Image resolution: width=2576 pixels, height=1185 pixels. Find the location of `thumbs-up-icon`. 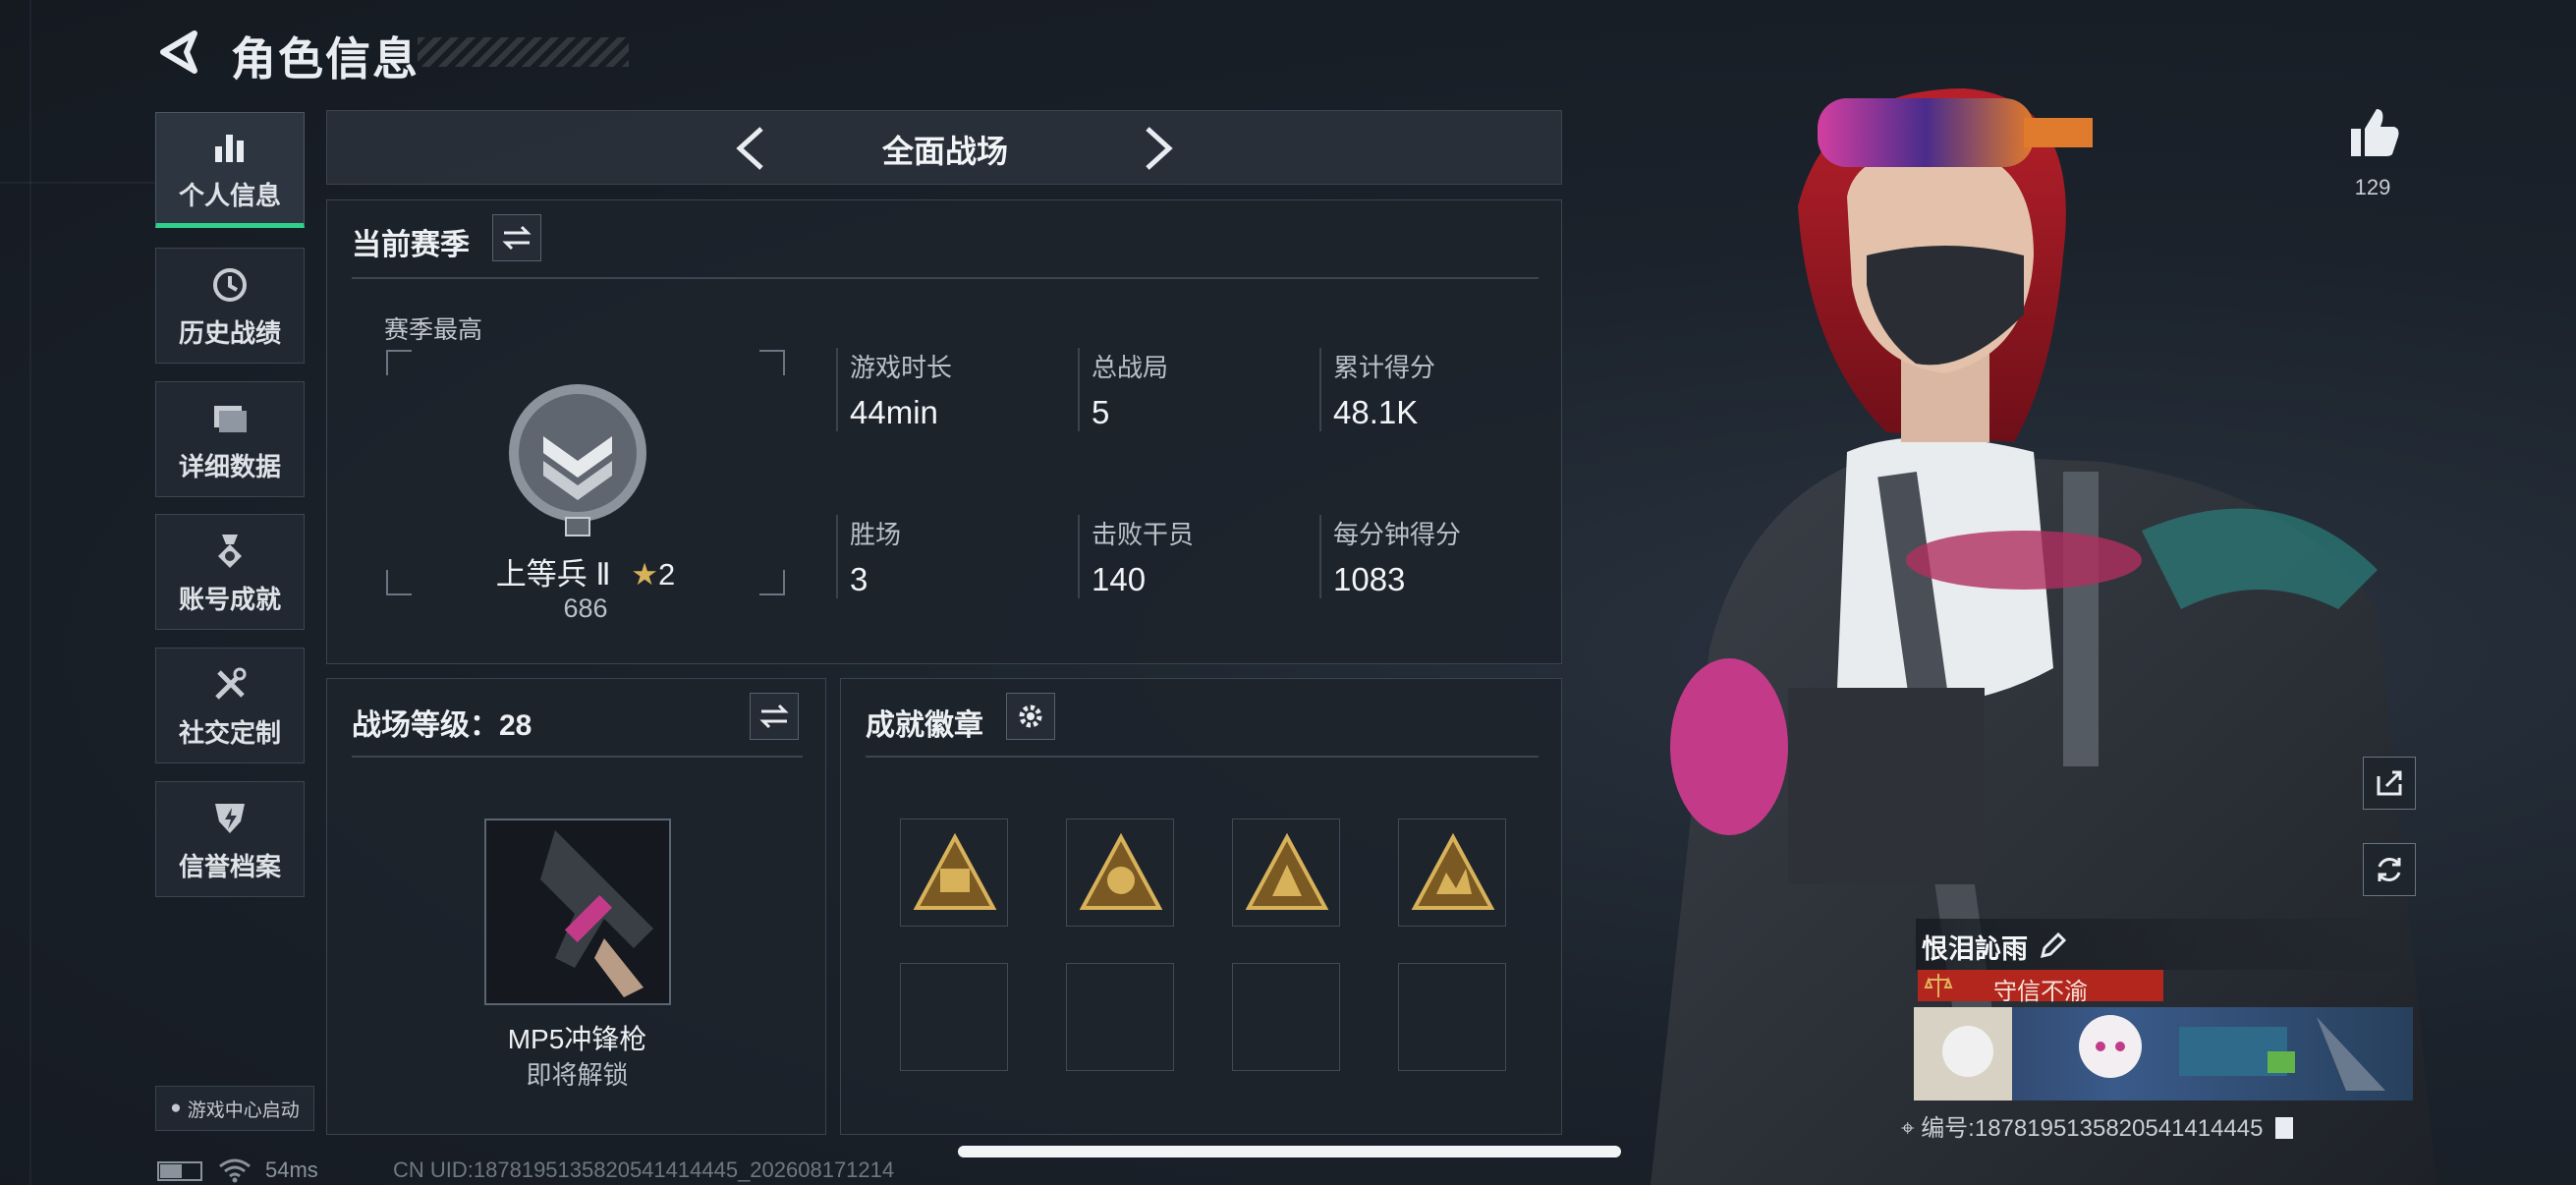

thumbs-up-icon is located at coordinates (2372, 133).